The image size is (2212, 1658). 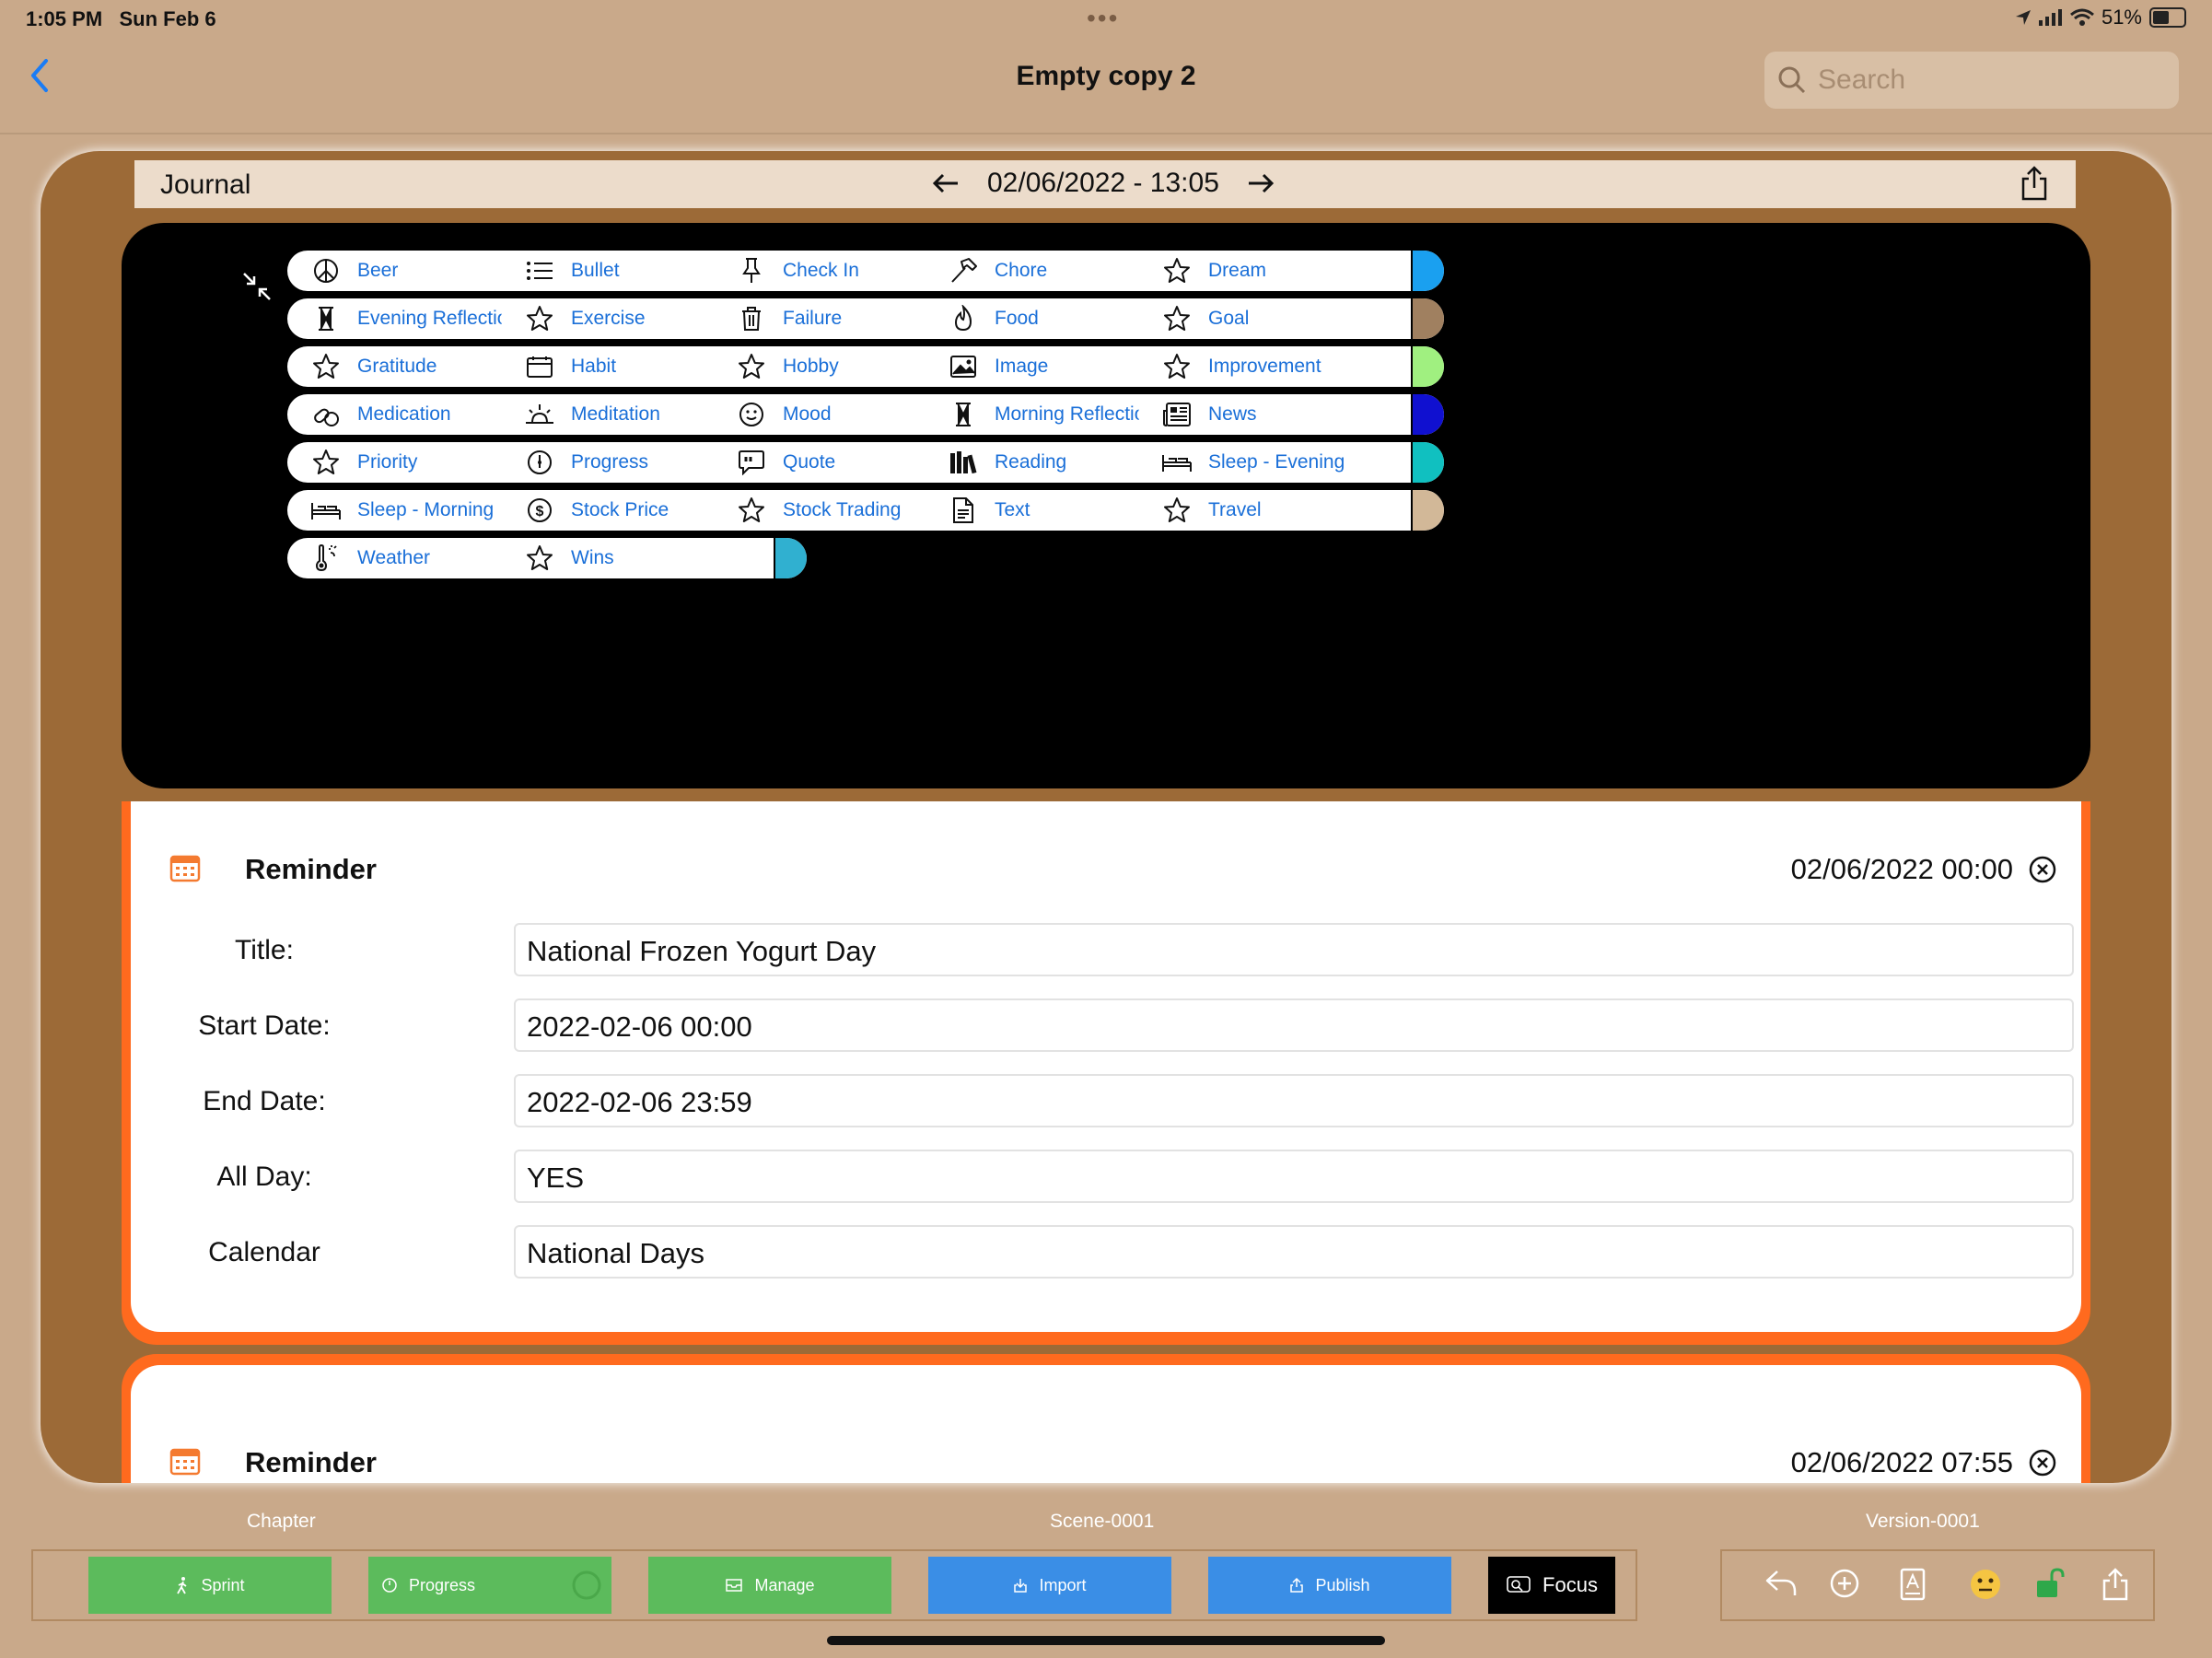 I want to click on footer-labels: Chapter Scene-0001 Version-0001, so click(x=1106, y=1524).